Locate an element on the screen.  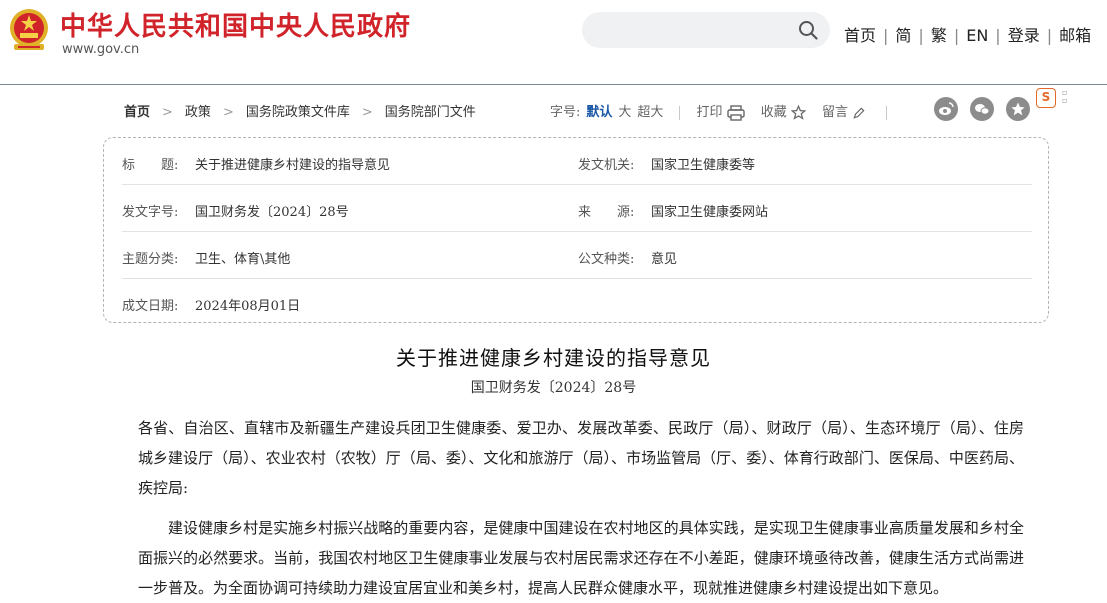
star-icon is located at coordinates (798, 112).